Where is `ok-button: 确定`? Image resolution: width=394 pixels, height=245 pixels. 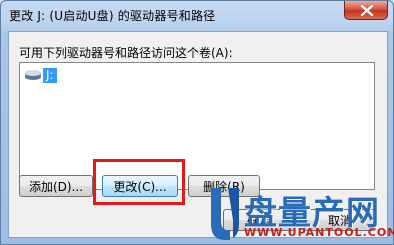
ok-button: 确定 is located at coordinates (259, 220).